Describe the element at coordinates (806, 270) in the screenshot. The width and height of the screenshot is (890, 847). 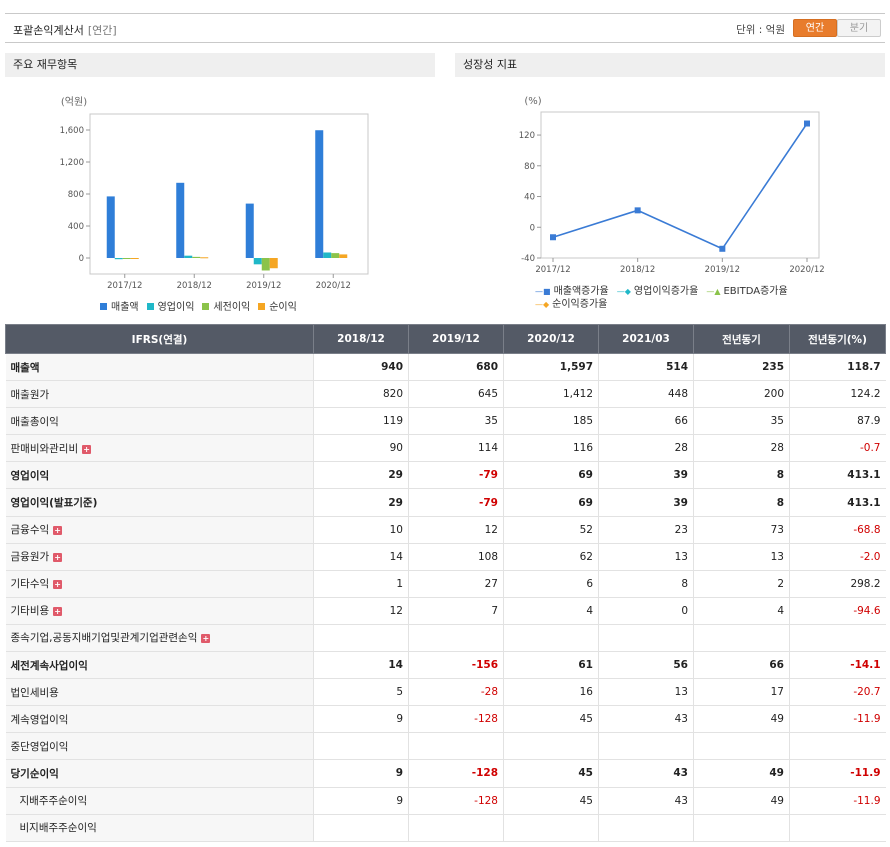
I see `x-tick-label: 2020/12` at that location.